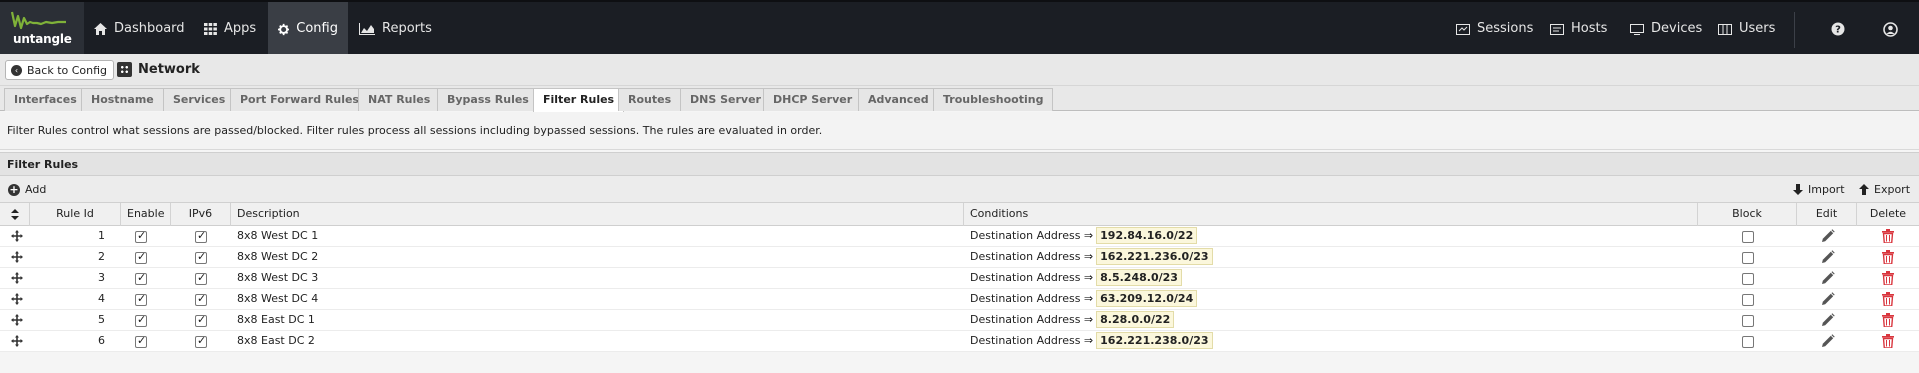 Image resolution: width=1919 pixels, height=373 pixels. What do you see at coordinates (122, 99) in the screenshot?
I see `tab-hostname: Hostname` at bounding box center [122, 99].